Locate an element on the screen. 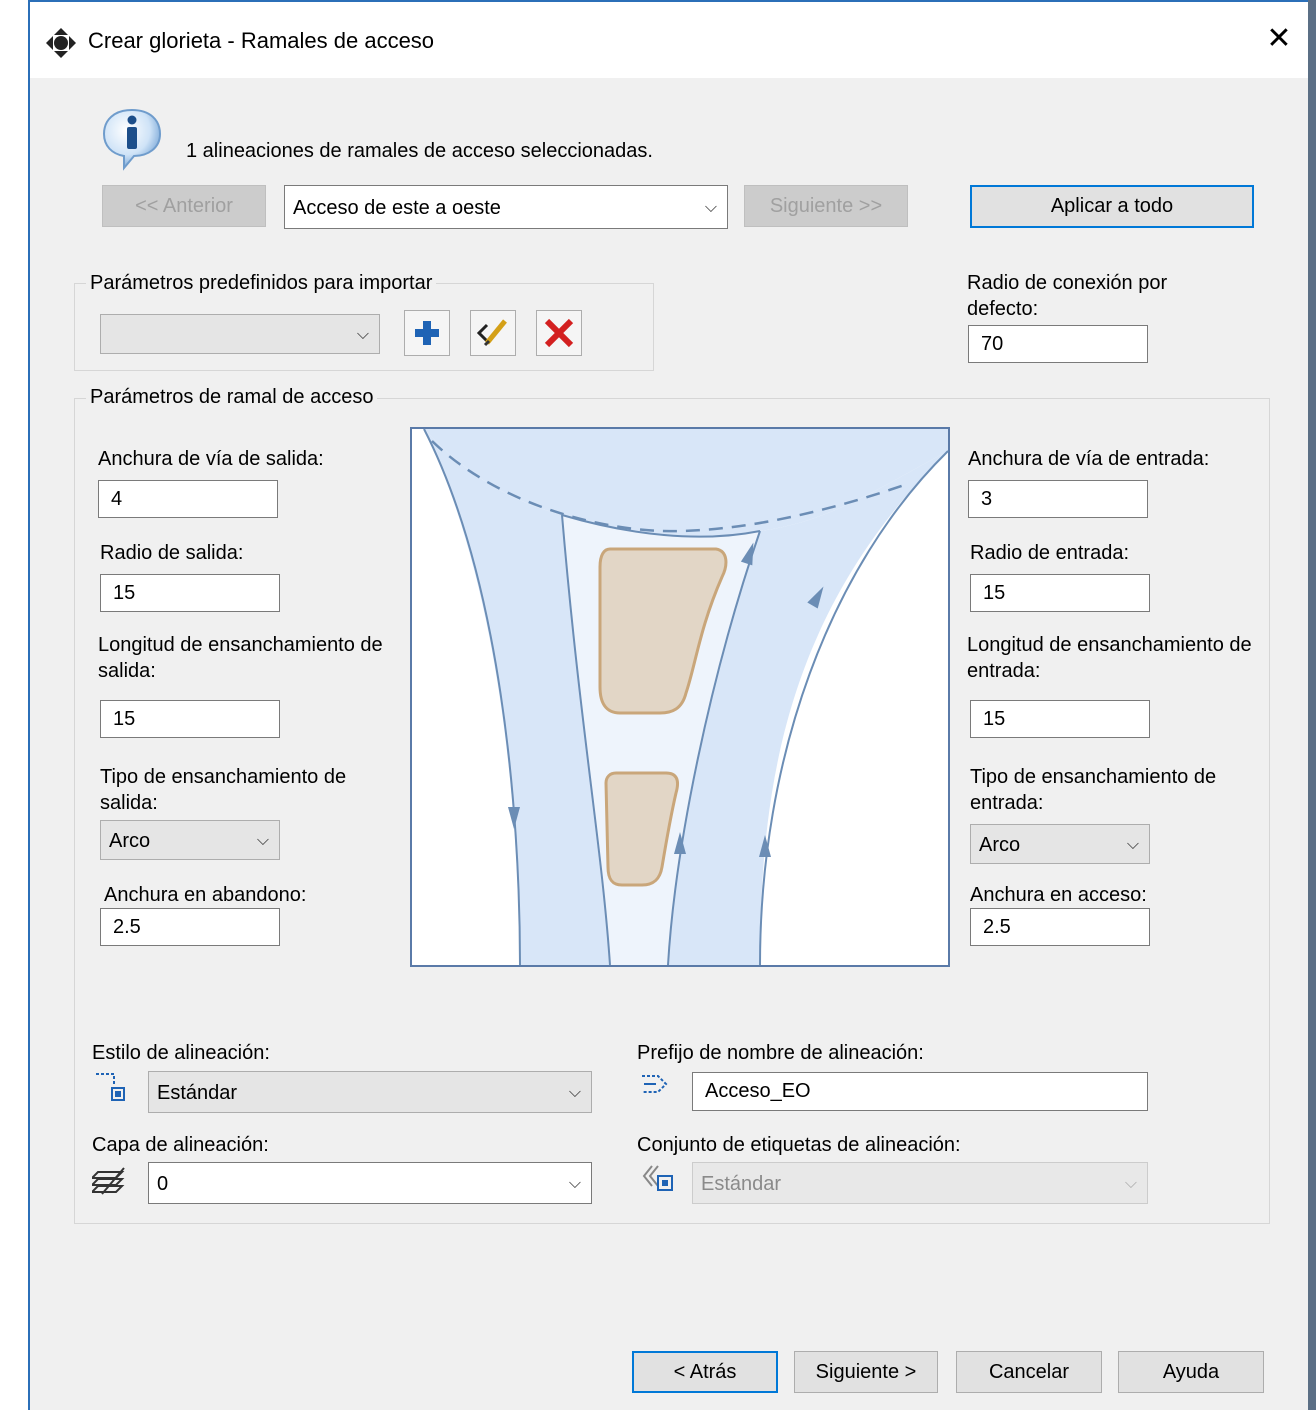  alignment-layer-label: Capa de alineación: is located at coordinates (180, 1145).